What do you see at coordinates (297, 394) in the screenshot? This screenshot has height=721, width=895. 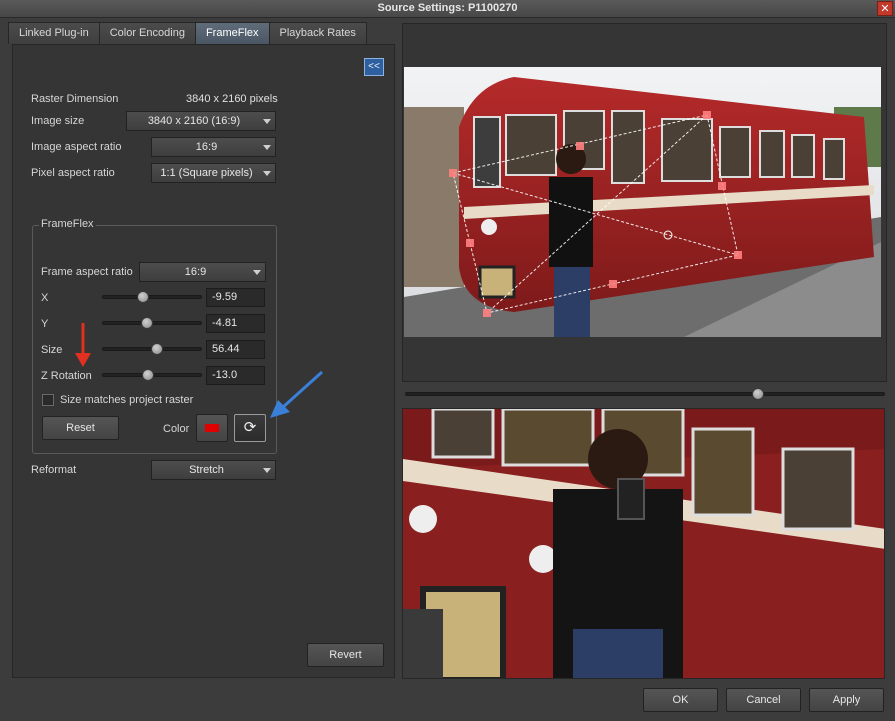 I see `blue-arrow-annotation` at bounding box center [297, 394].